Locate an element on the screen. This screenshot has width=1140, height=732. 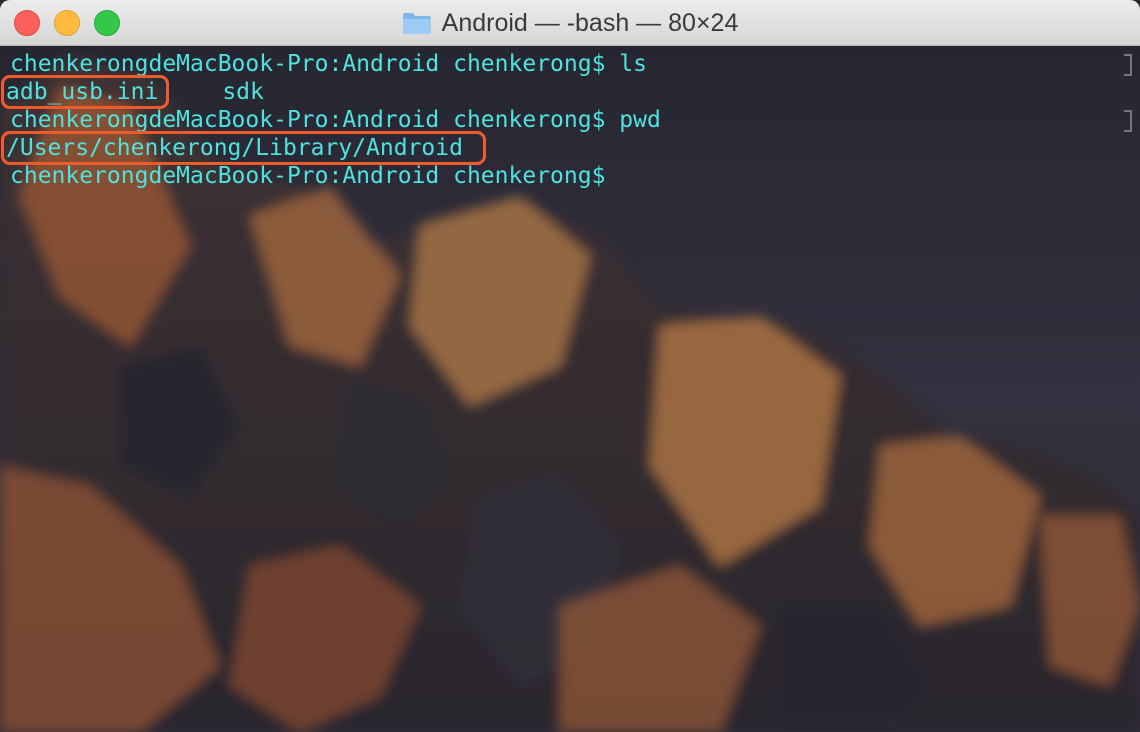
highlighted-output-path: /Users/chenkerong/Library/Android is located at coordinates (243, 148).